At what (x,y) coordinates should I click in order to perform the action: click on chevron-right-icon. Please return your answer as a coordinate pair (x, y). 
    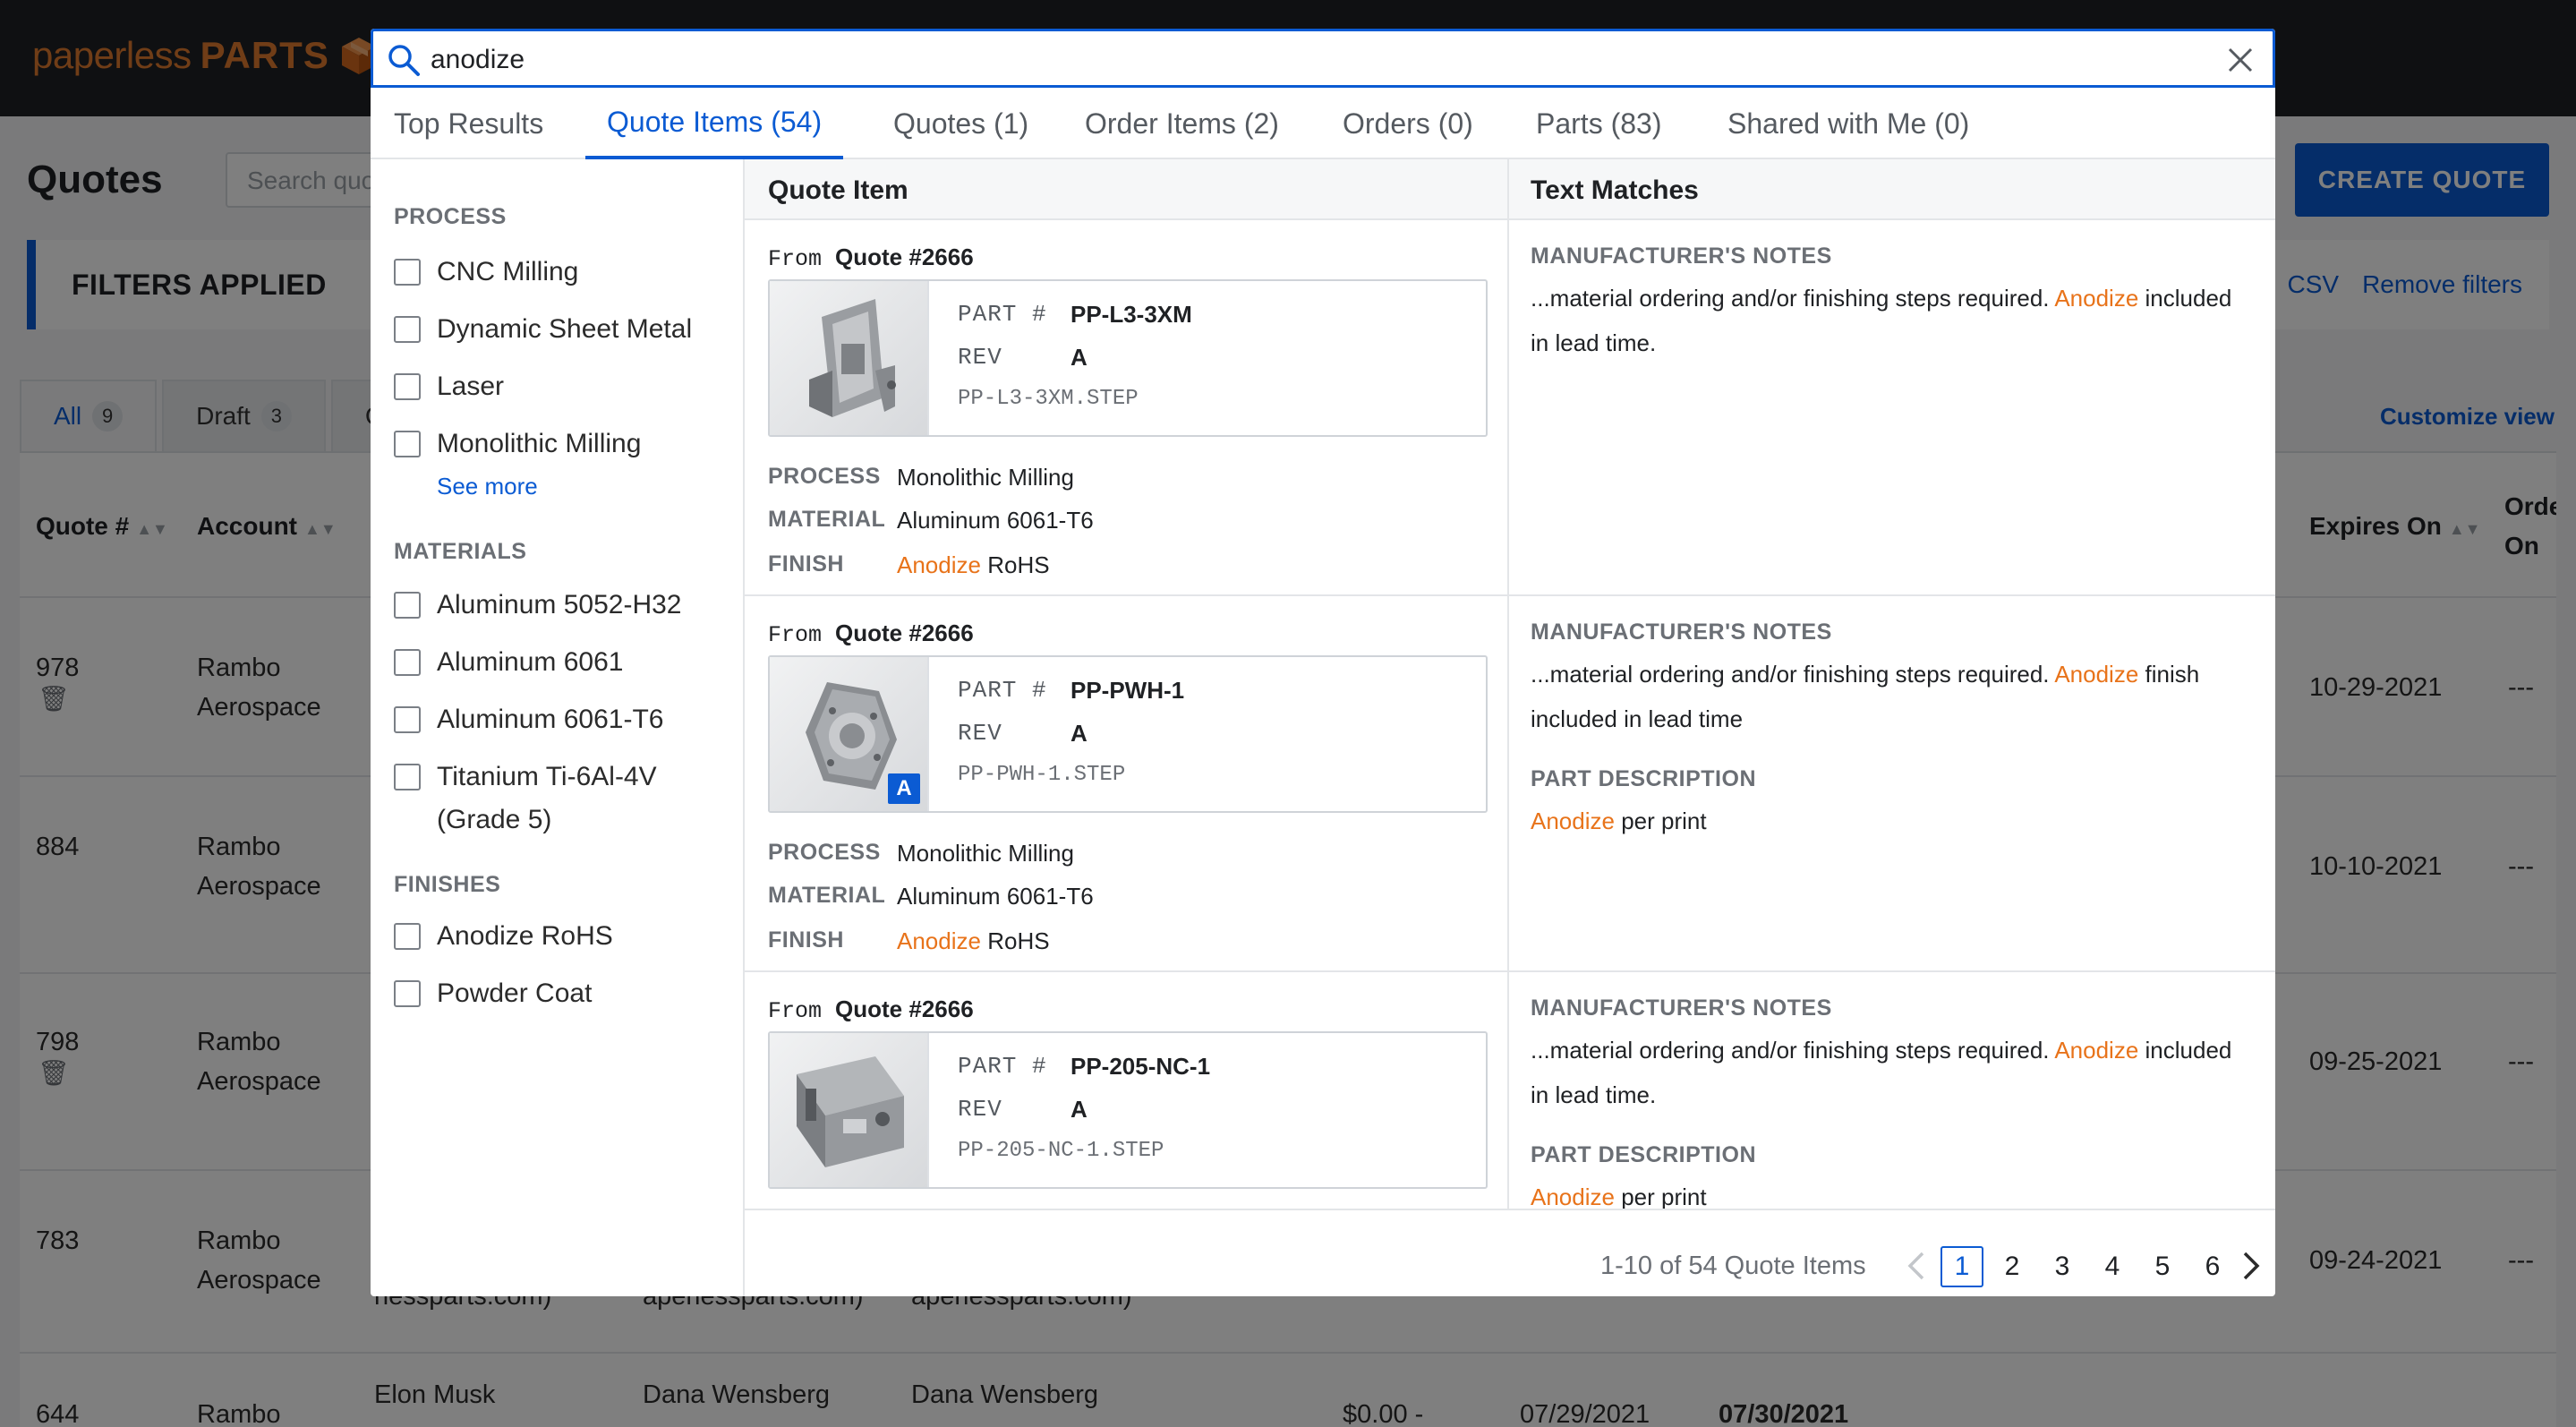
    Looking at the image, I should click on (2250, 1266).